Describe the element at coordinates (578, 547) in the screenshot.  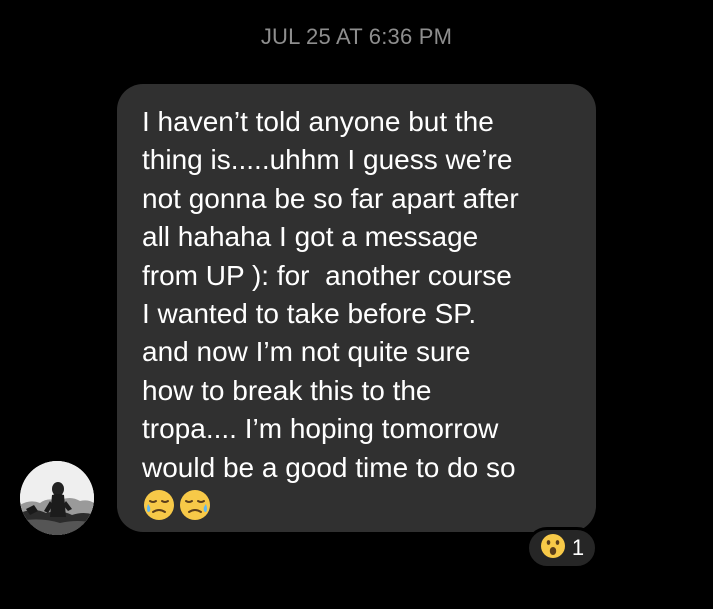
I see `reaction-count: 1` at that location.